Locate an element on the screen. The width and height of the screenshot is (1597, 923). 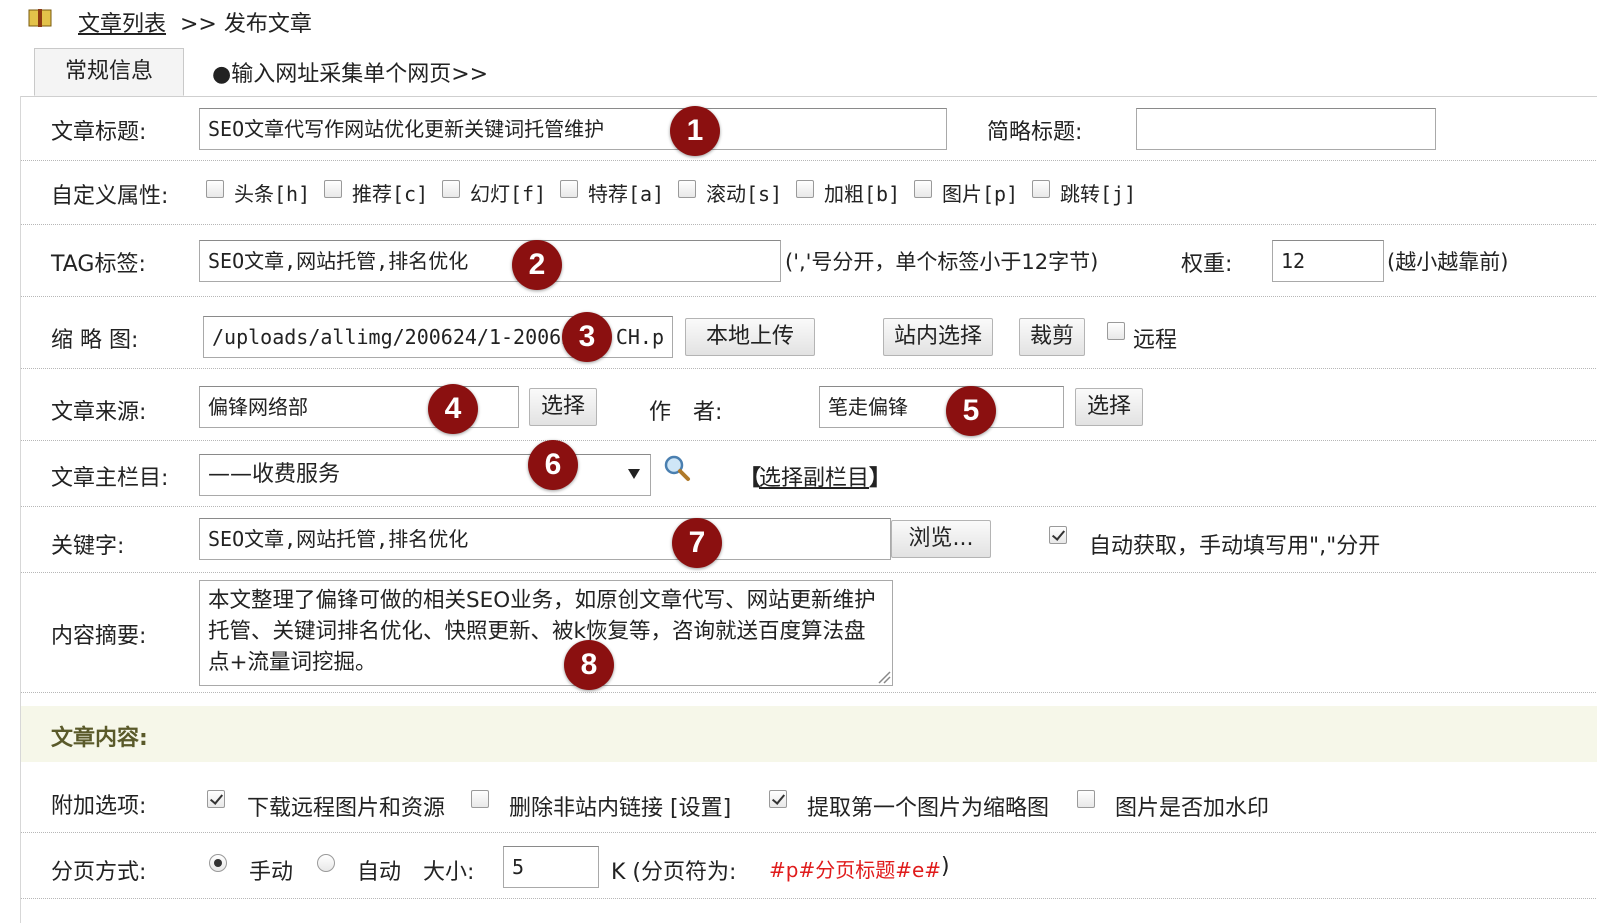
source-label: 文章来源: is located at coordinates (99, 412).